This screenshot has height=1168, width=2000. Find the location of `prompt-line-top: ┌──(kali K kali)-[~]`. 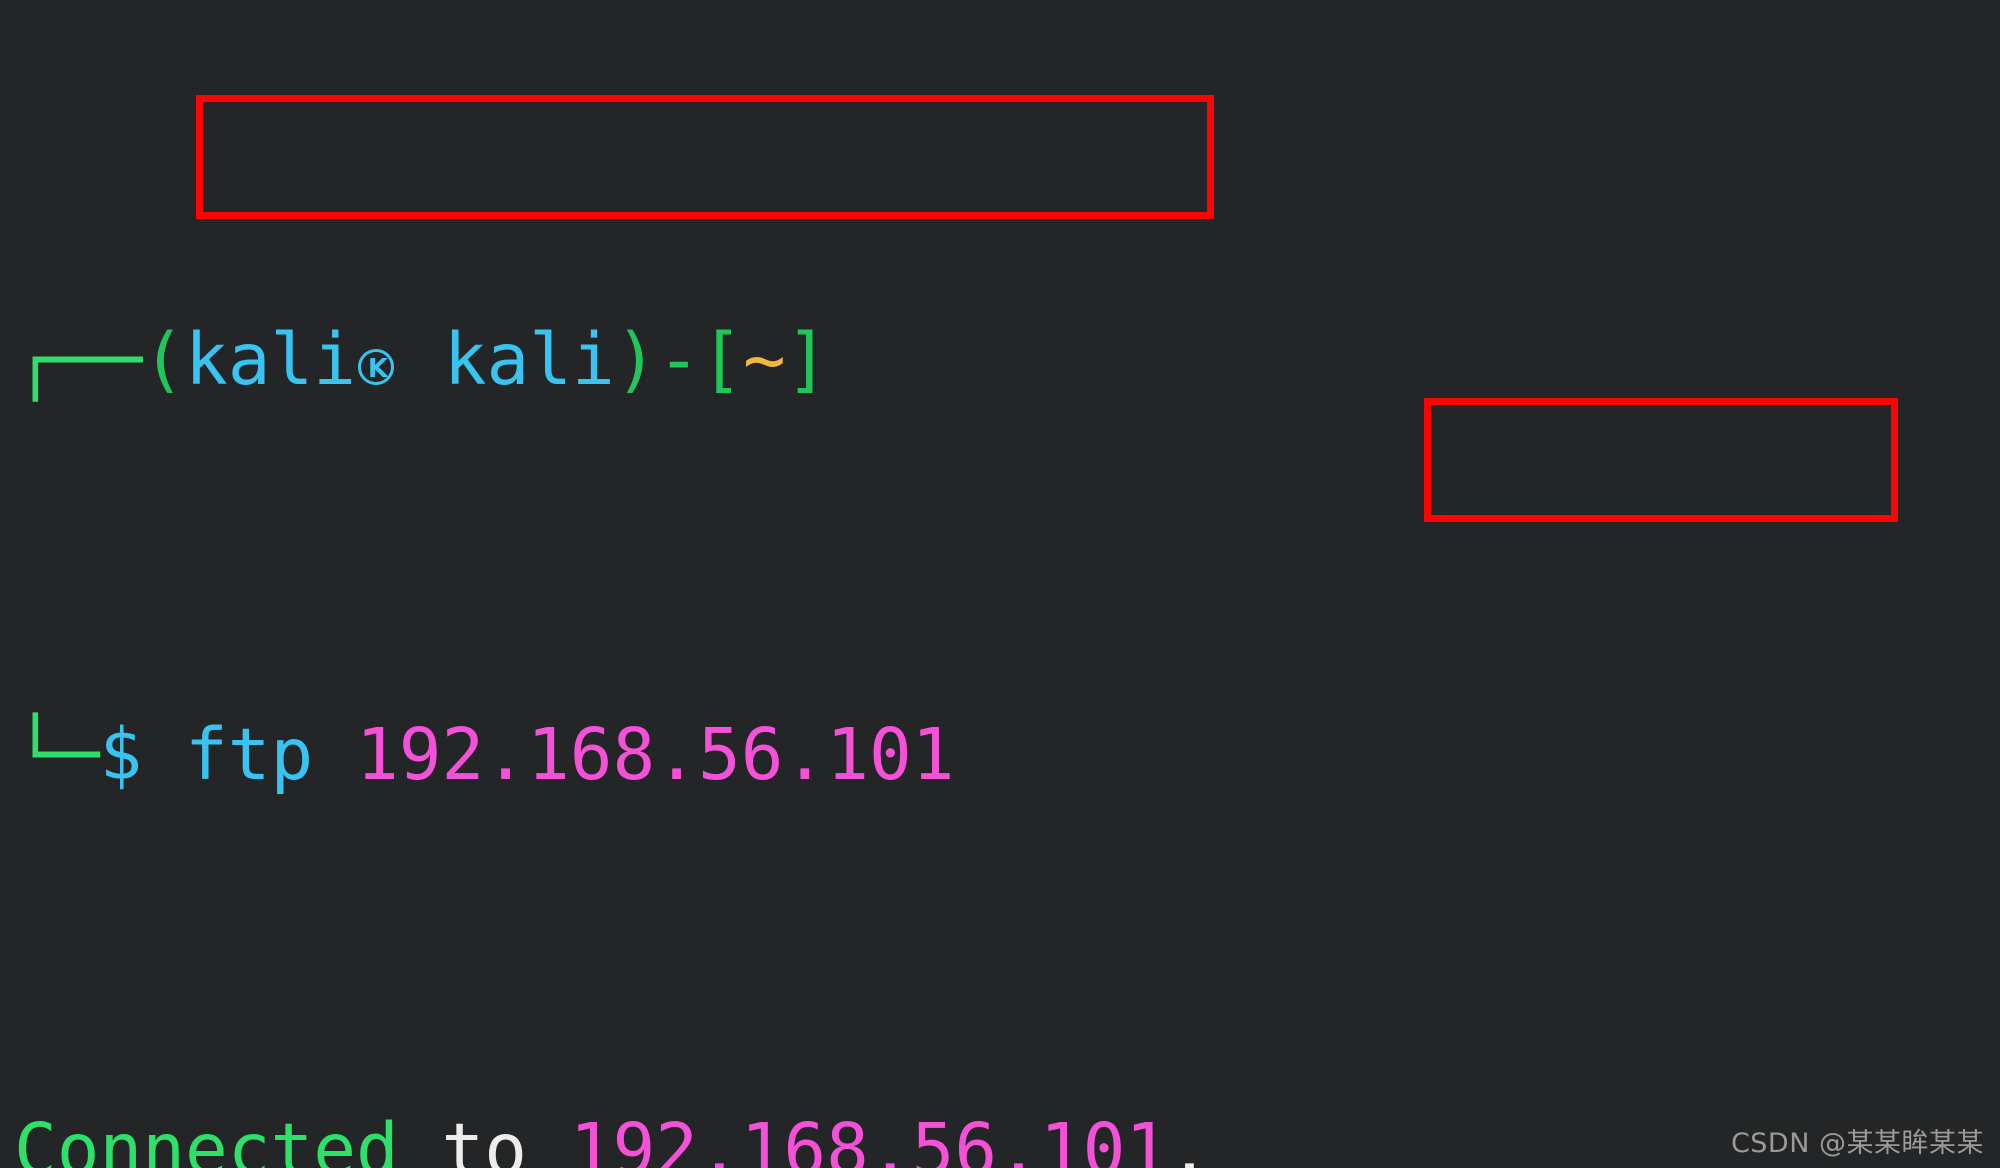

prompt-line-top: ┌──(kali K kali)-[~] is located at coordinates (1007, 359).